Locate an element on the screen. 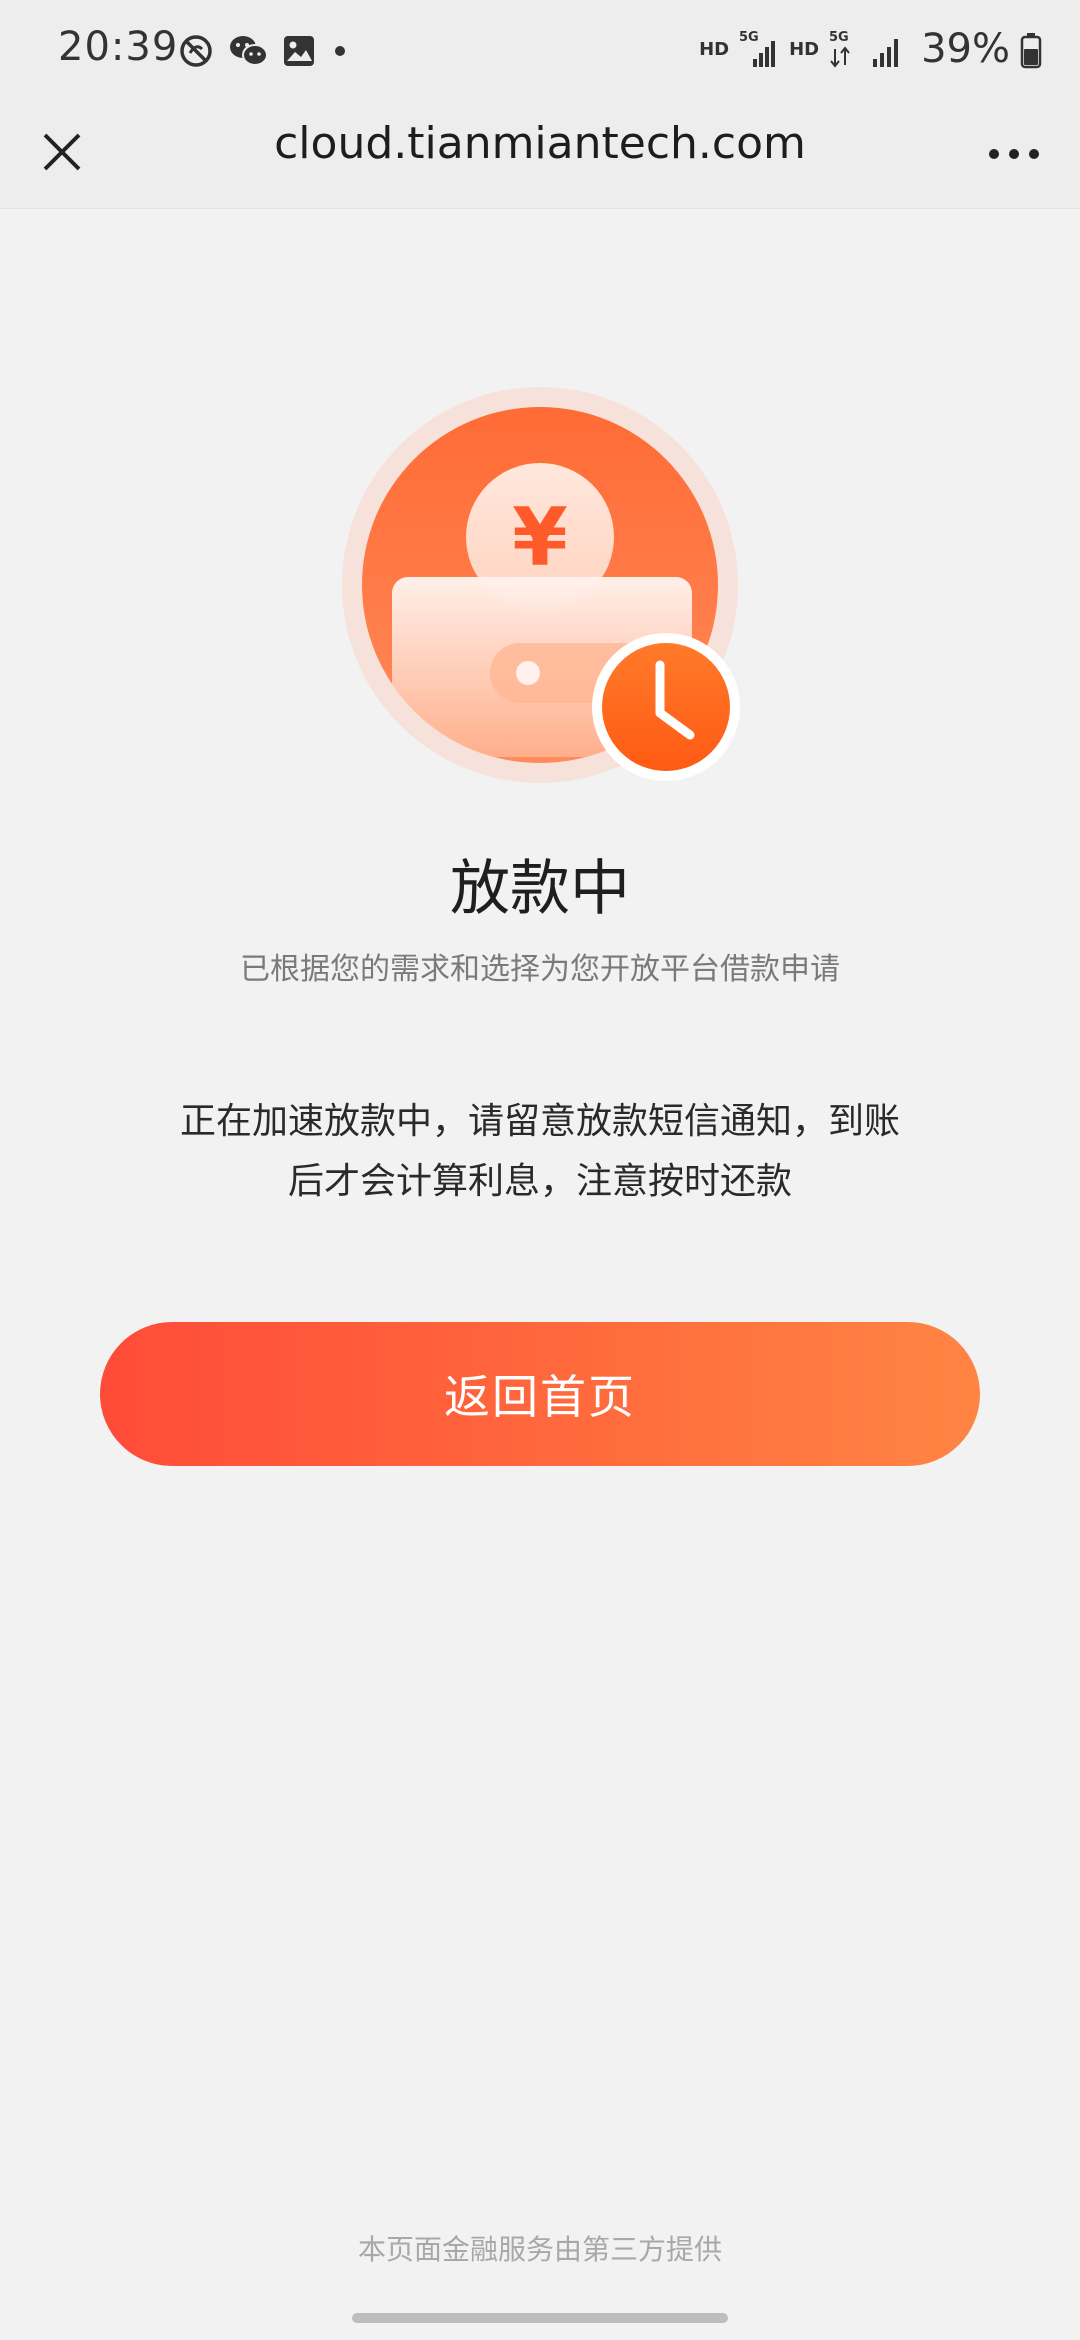 This screenshot has width=1080, height=2340. hd-label-1: HD is located at coordinates (714, 49).